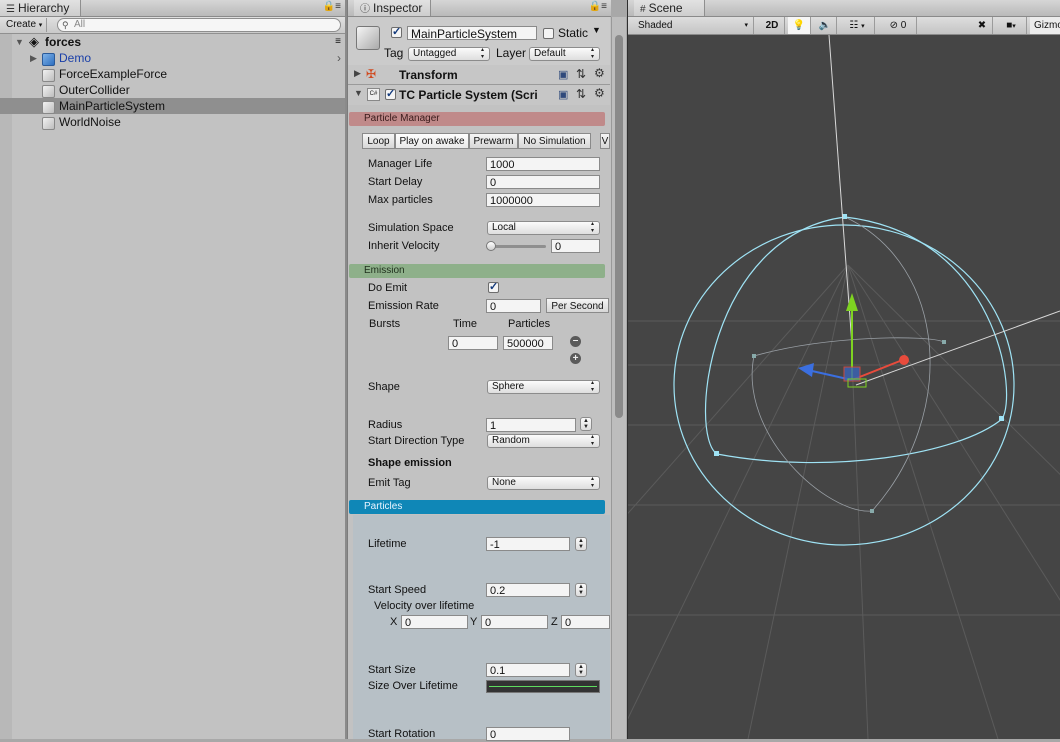 The width and height of the screenshot is (1060, 742). I want to click on camera-icon: ■▾, so click(1011, 25).